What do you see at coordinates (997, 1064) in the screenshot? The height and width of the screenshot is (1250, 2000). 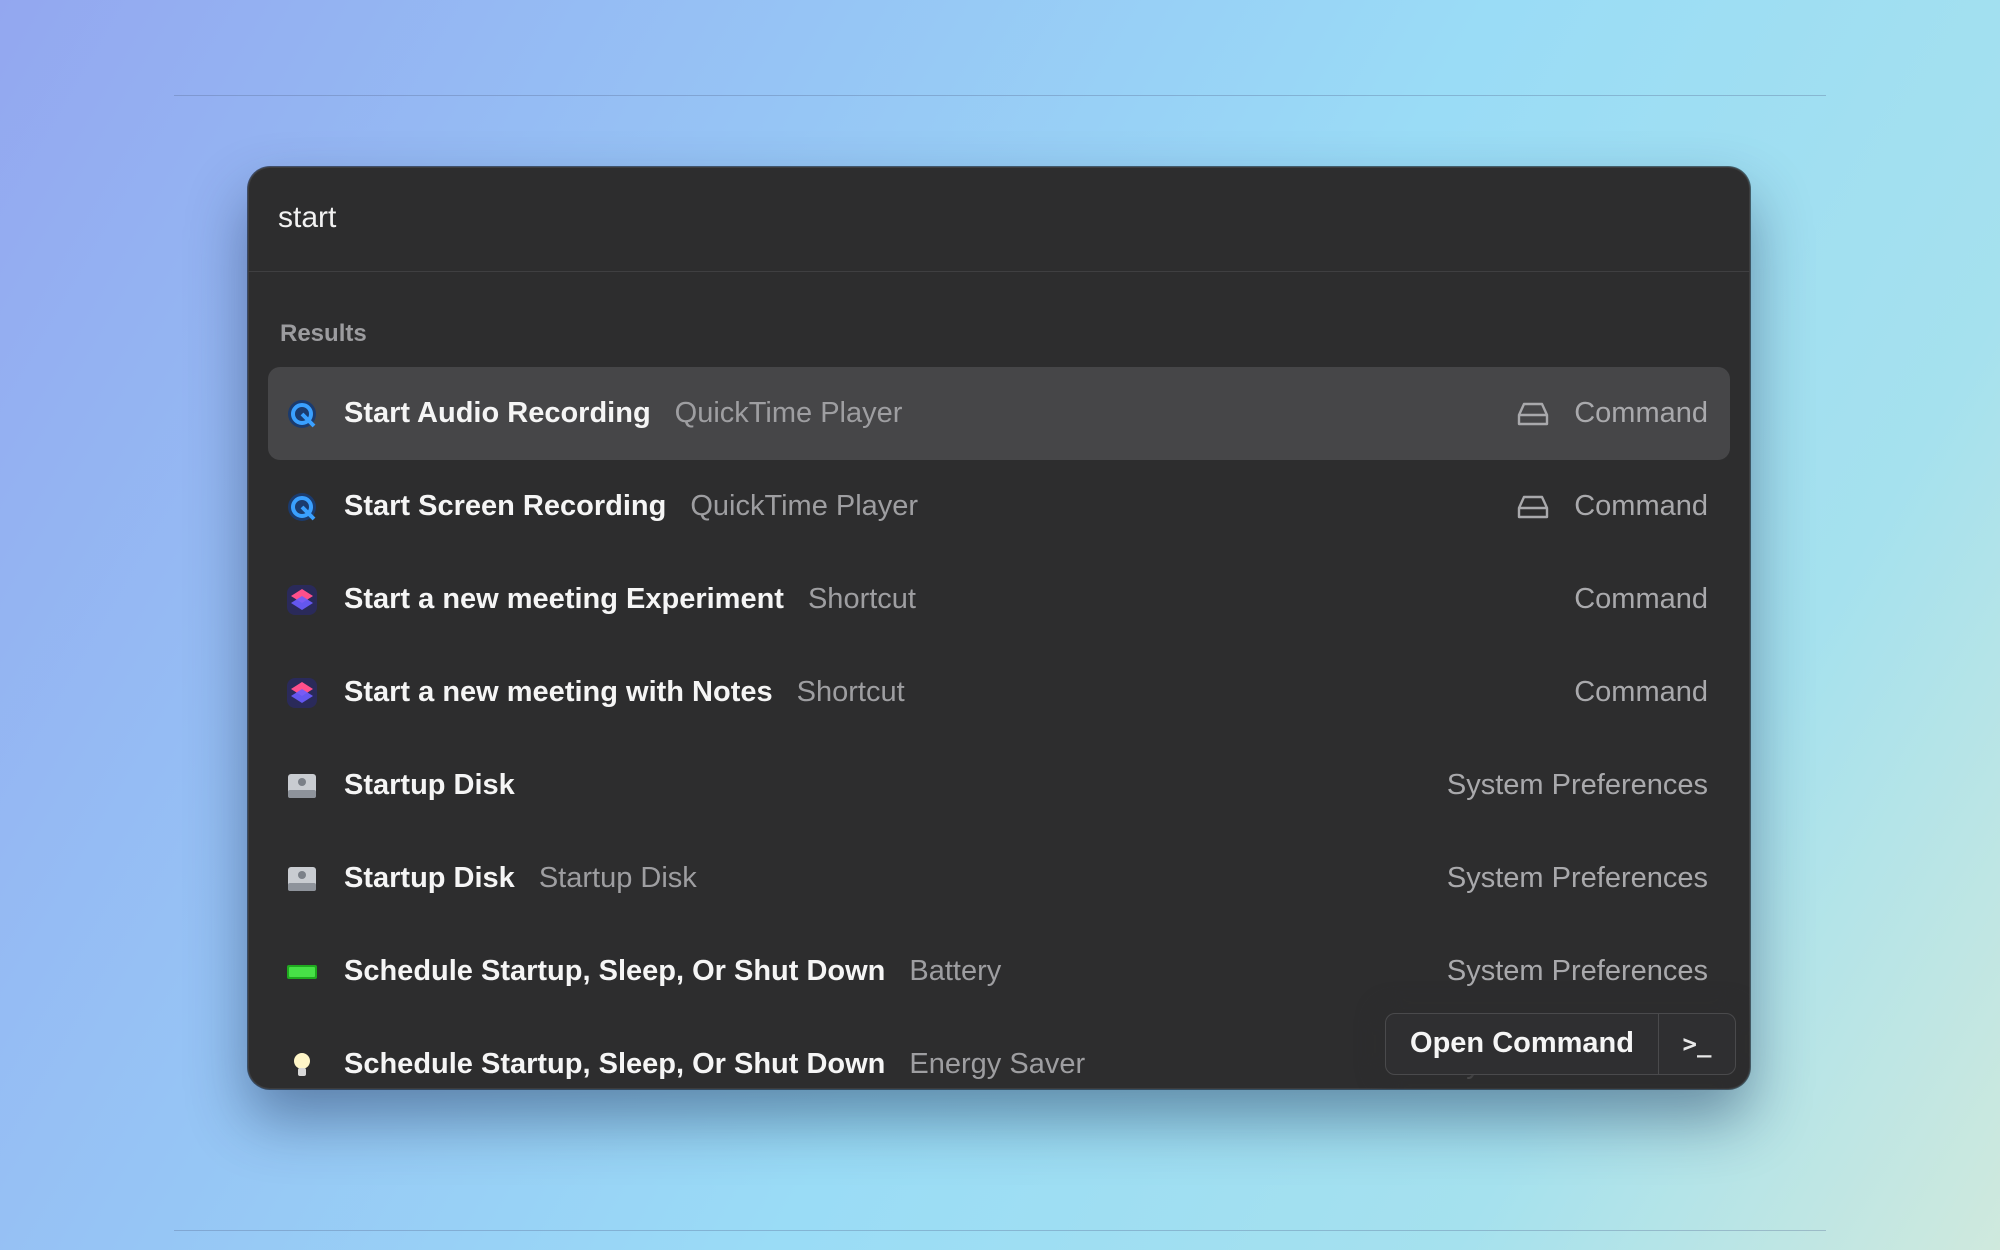 I see `result-subtitle: Energy Saver` at bounding box center [997, 1064].